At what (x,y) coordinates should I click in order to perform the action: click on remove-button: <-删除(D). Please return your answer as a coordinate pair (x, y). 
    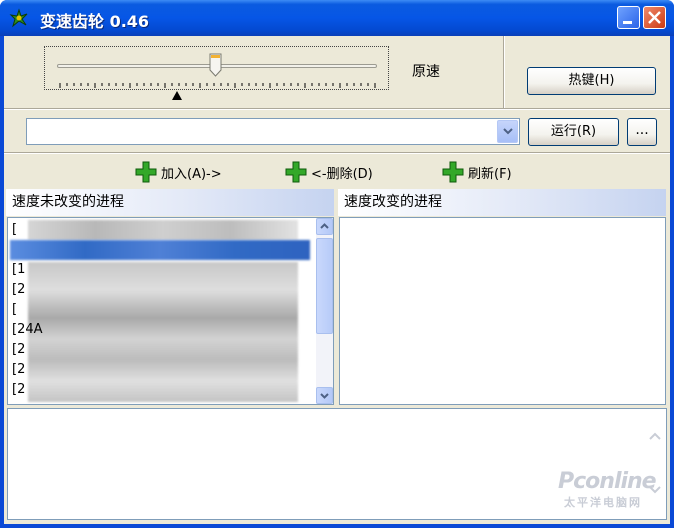
    Looking at the image, I should click on (329, 172).